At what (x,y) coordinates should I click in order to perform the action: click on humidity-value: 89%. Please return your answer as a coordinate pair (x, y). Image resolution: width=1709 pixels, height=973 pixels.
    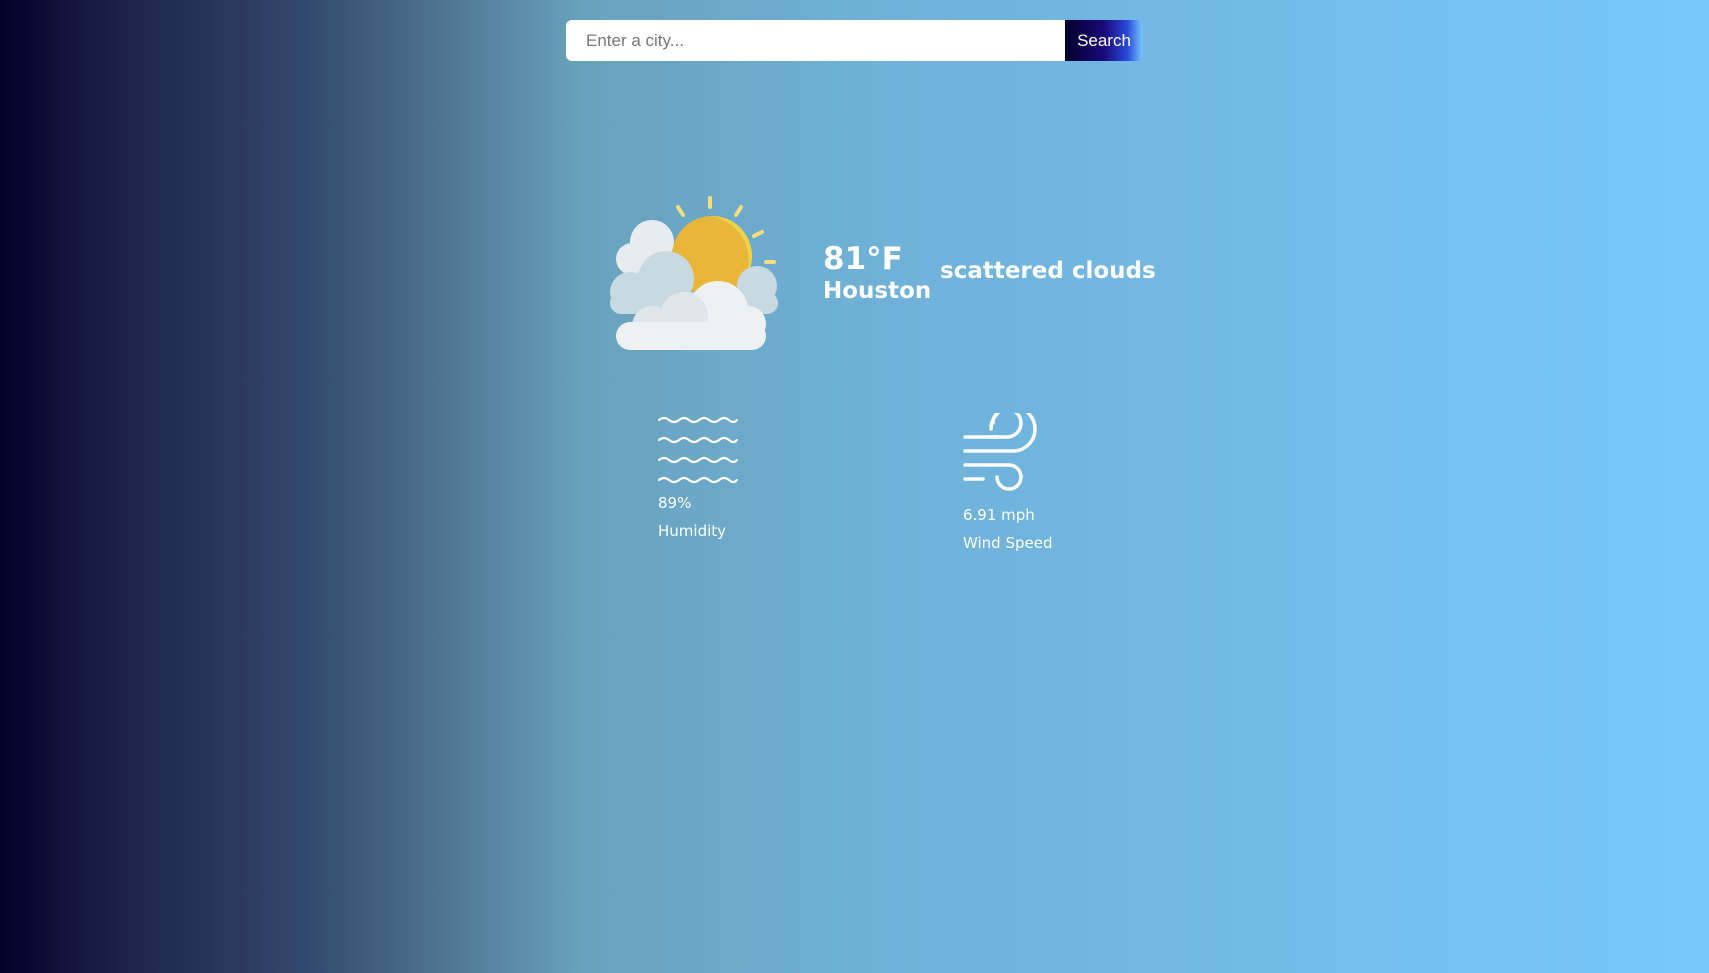
    Looking at the image, I should click on (675, 503).